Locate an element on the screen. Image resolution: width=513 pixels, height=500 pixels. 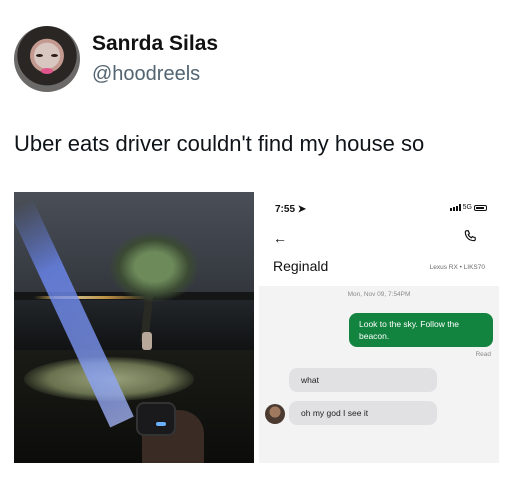
driver-avatar is located at coordinates (275, 414).